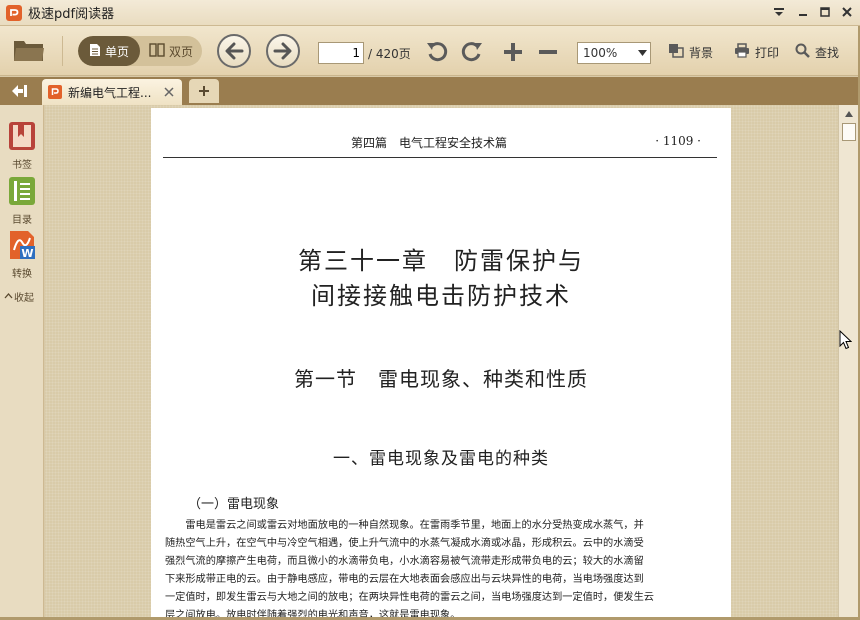 The height and width of the screenshot is (620, 860). What do you see at coordinates (27, 253) in the screenshot?
I see `svg-text: W` at bounding box center [27, 253].